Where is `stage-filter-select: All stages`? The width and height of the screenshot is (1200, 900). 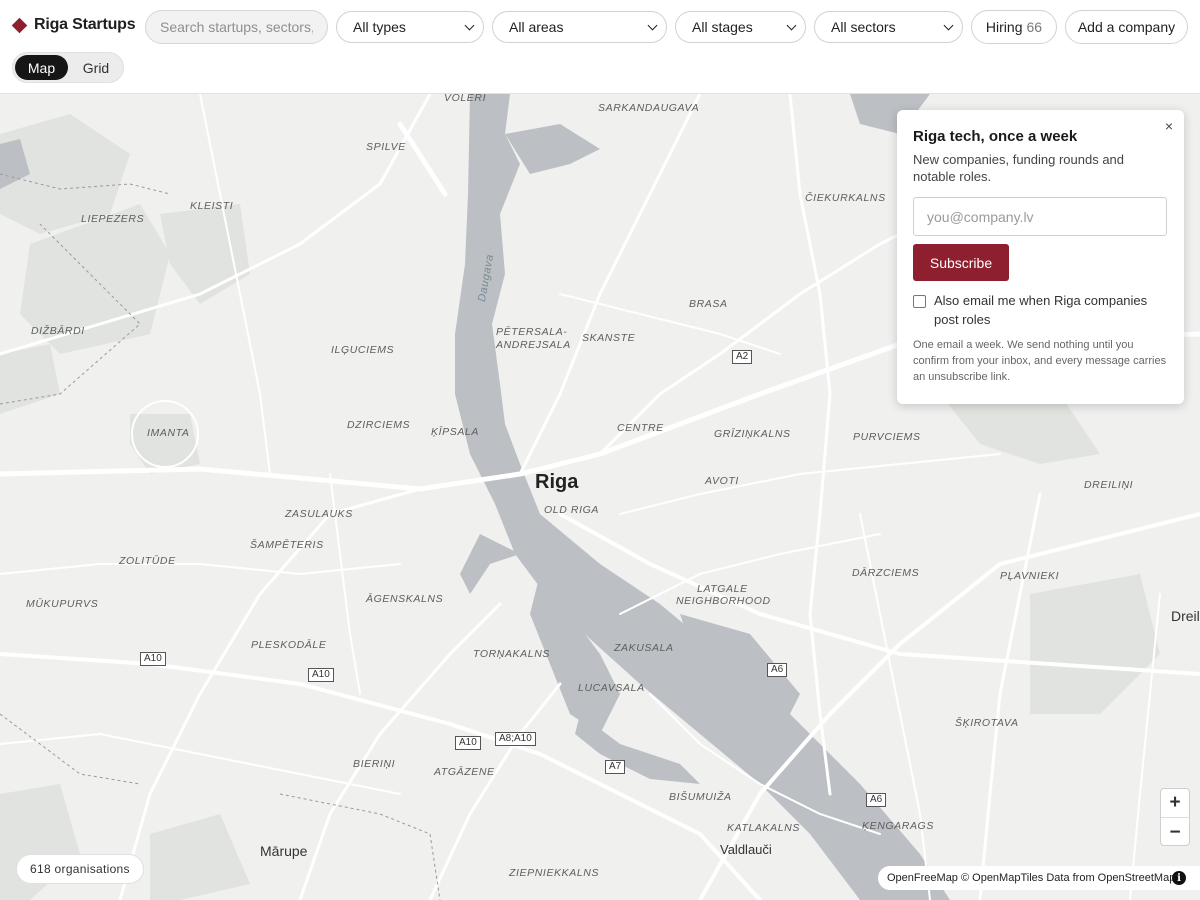
stage-filter-select: All stages is located at coordinates (740, 27).